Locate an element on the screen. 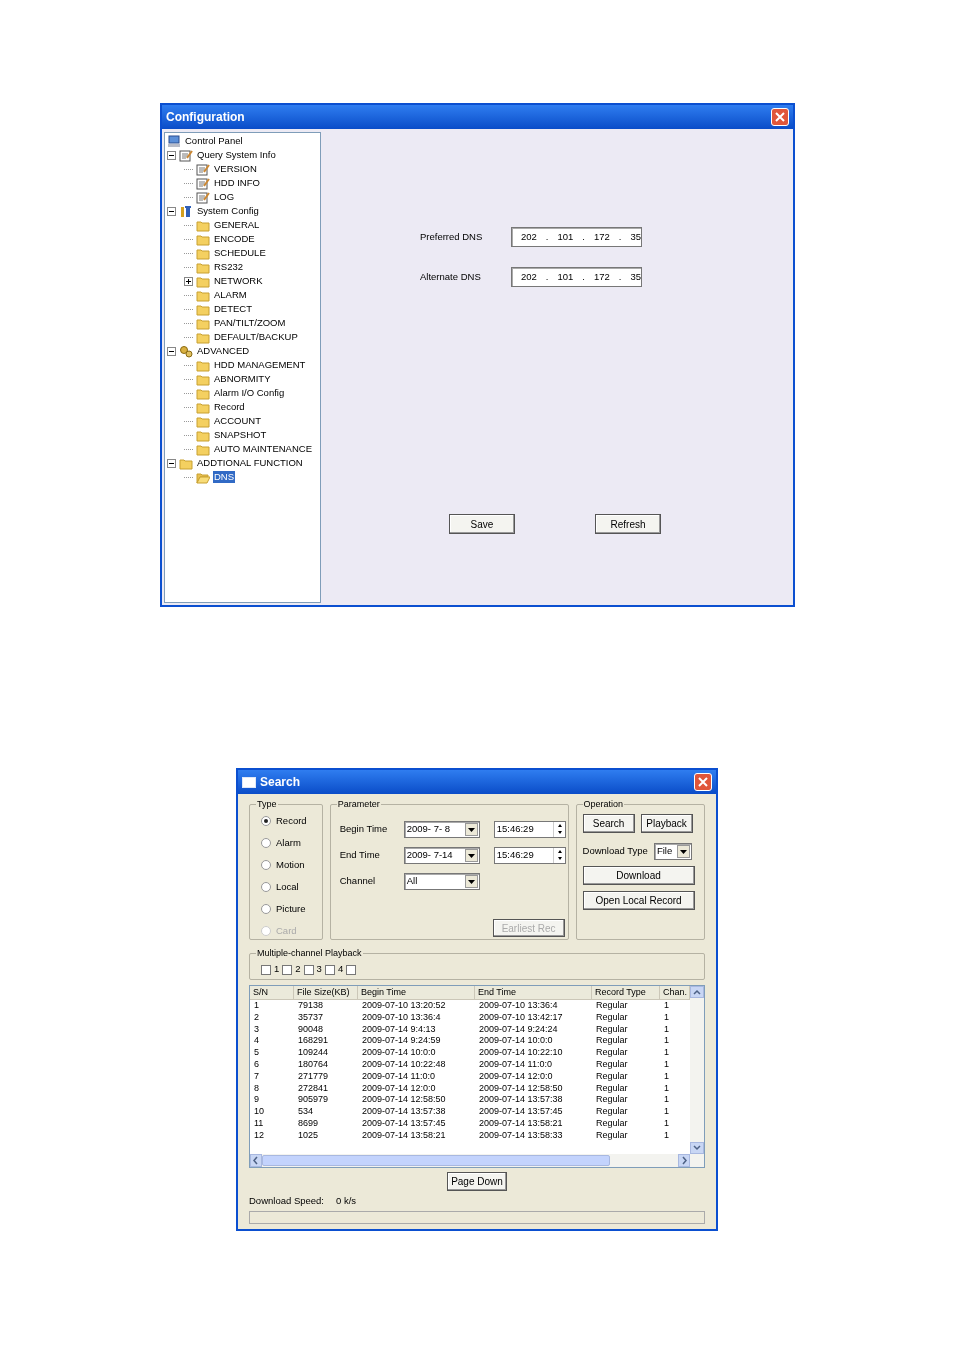  playback-button: Playback is located at coordinates (666, 823).